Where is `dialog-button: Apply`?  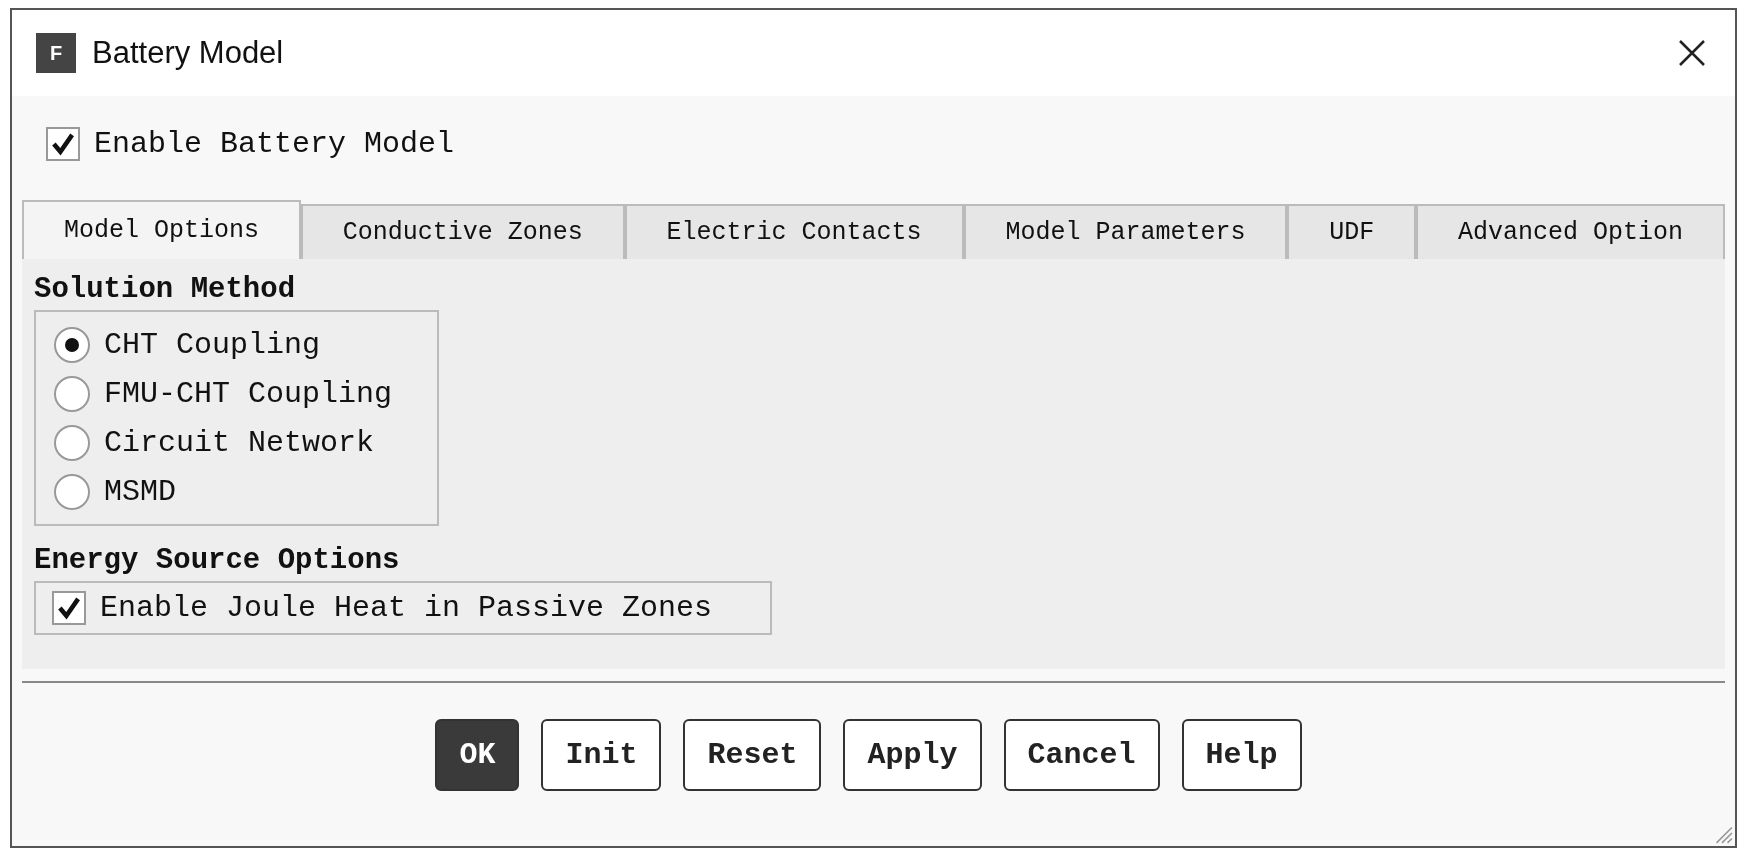
dialog-button: Apply is located at coordinates (912, 755).